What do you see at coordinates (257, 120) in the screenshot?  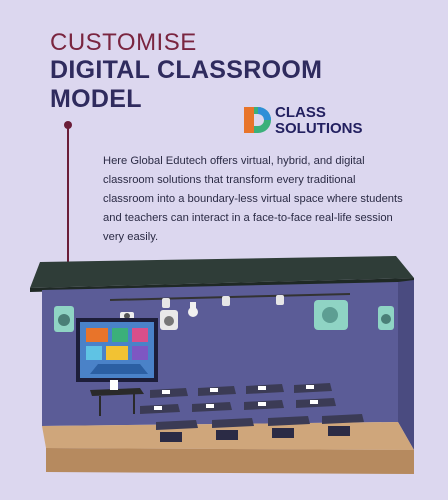 I see `logo-d-icon` at bounding box center [257, 120].